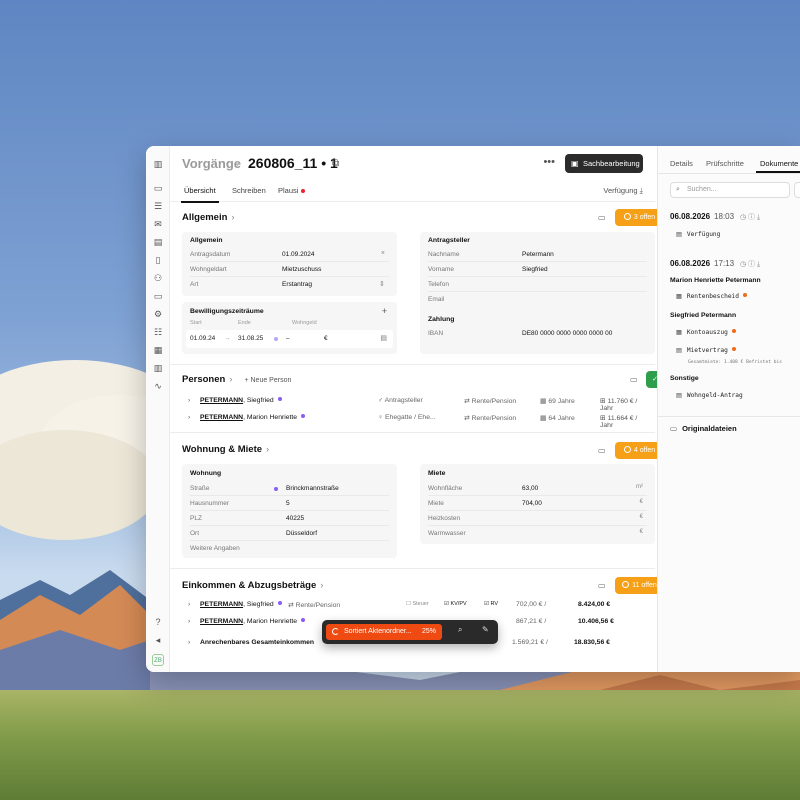 This screenshot has width=800, height=800. What do you see at coordinates (455, 604) in the screenshot?
I see `kvpv-checkbox: ☑ KV/PV` at bounding box center [455, 604].